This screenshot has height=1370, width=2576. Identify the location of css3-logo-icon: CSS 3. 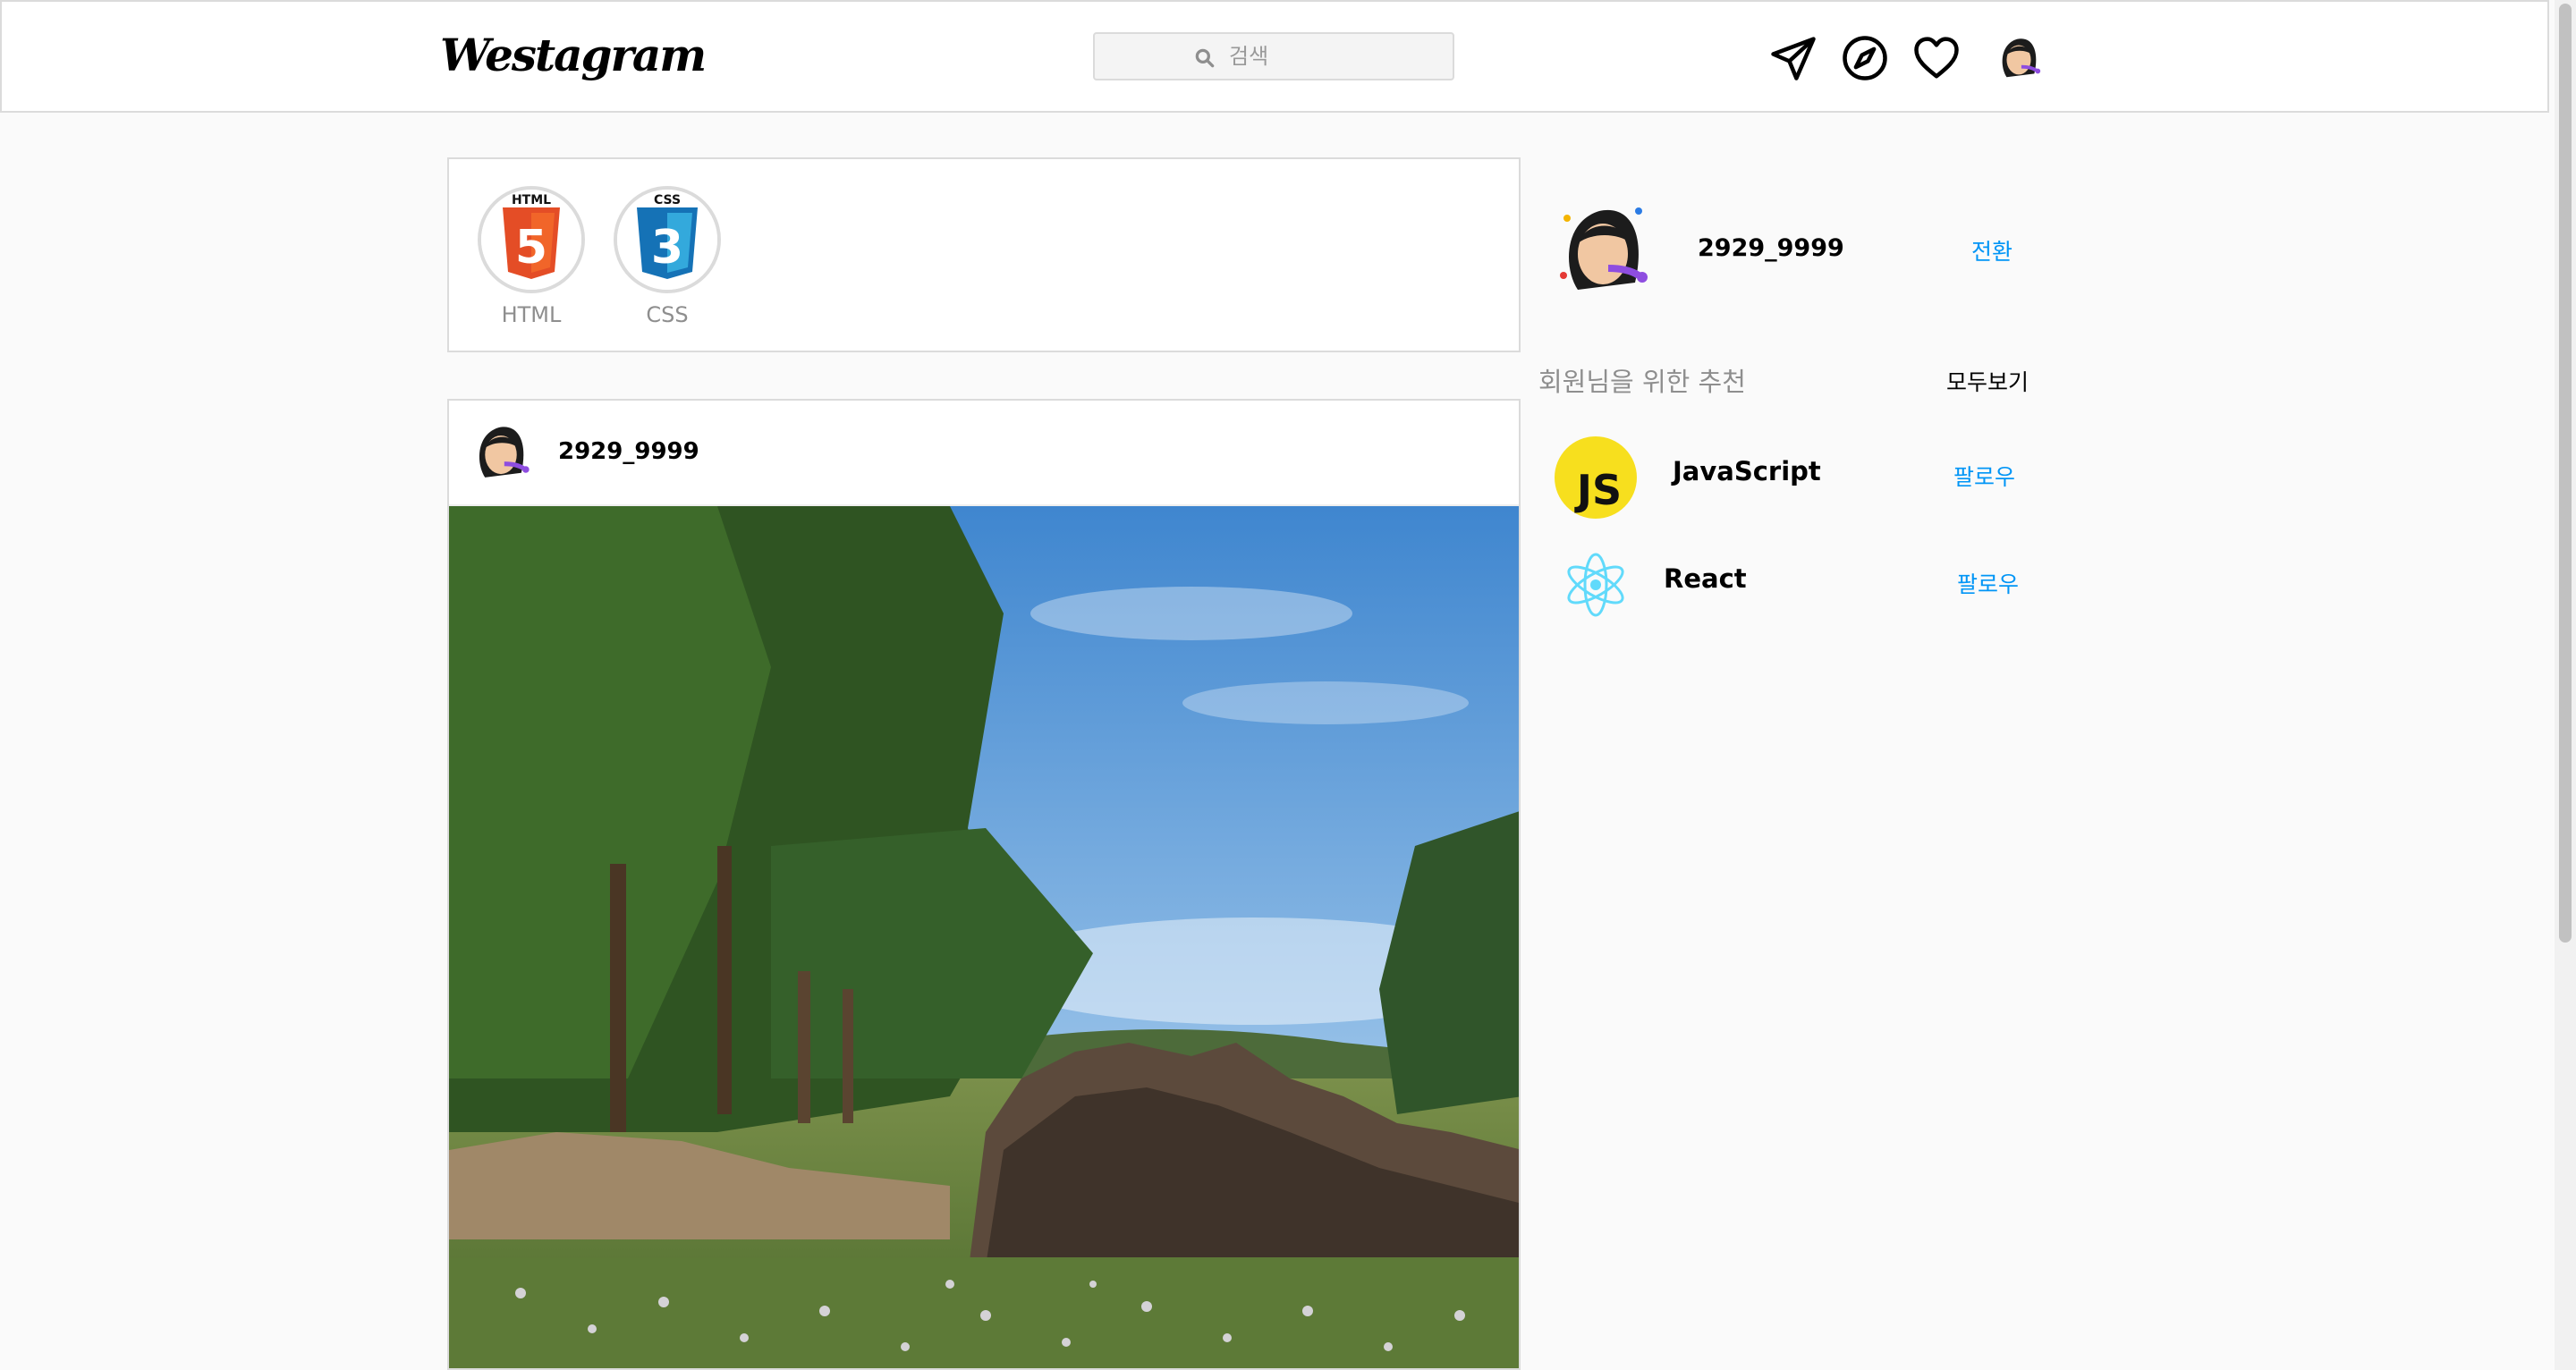
(667, 240).